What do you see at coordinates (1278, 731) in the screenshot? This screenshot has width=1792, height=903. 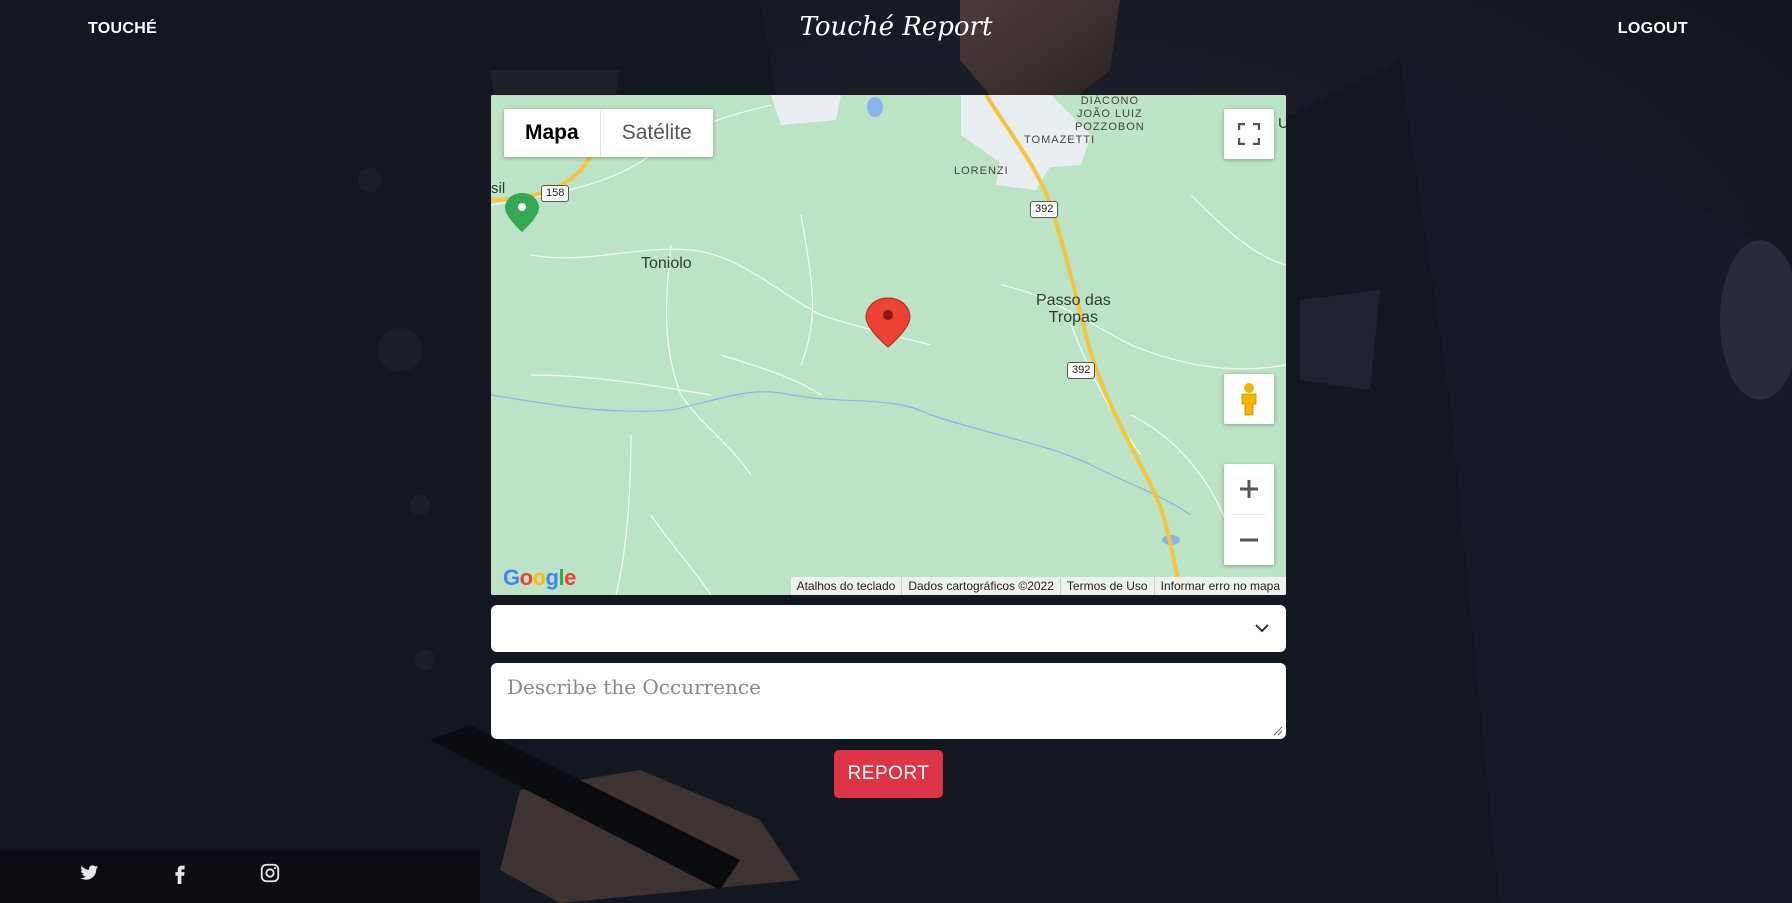 I see `resize-grip-icon` at bounding box center [1278, 731].